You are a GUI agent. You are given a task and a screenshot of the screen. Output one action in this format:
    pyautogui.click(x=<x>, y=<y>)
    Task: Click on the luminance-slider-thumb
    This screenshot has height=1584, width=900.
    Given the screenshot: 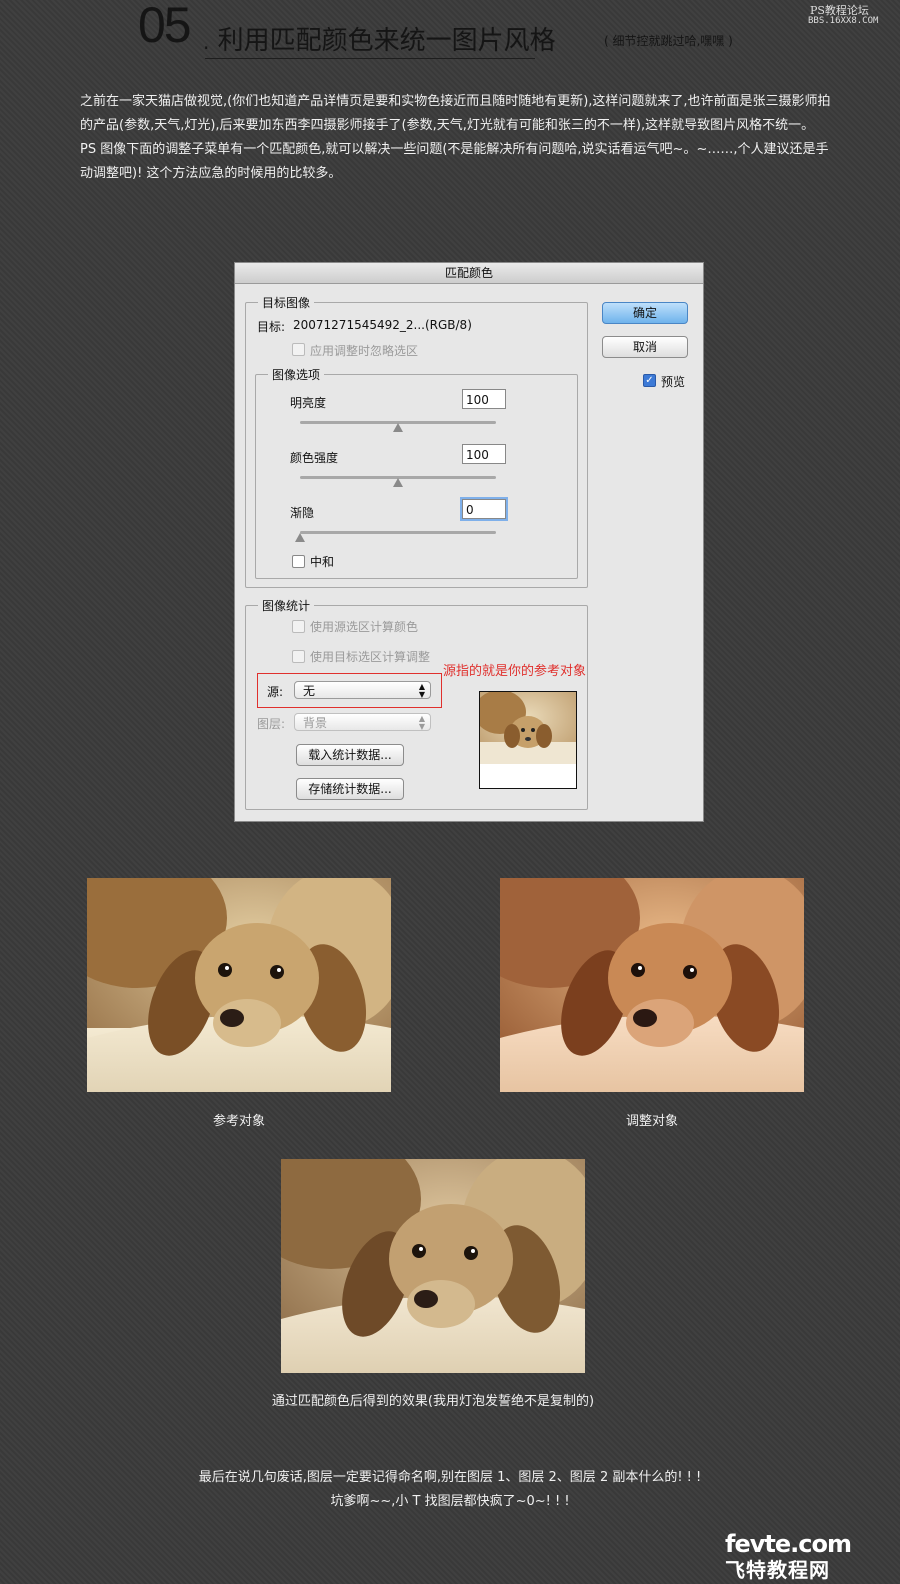 What is the action you would take?
    pyautogui.click(x=398, y=427)
    